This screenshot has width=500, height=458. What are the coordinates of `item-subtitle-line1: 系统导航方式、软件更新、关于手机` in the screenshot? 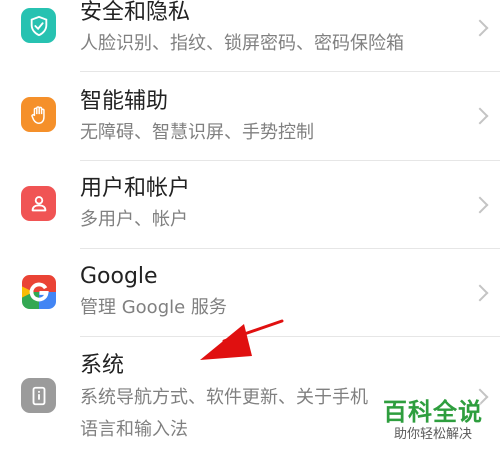 It's located at (224, 397).